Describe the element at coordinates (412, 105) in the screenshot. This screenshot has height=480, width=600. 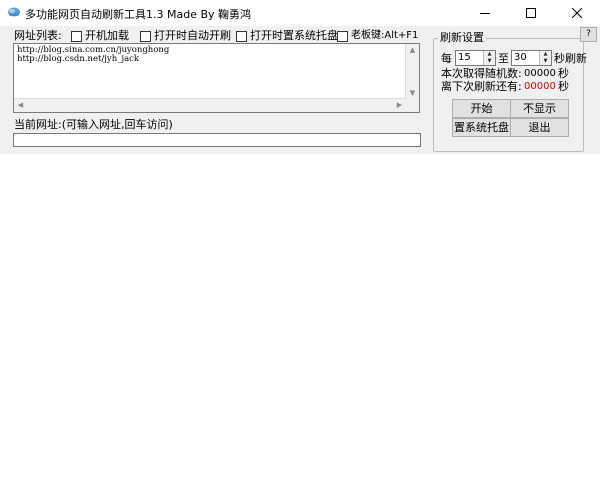
I see `scroll-corner` at that location.